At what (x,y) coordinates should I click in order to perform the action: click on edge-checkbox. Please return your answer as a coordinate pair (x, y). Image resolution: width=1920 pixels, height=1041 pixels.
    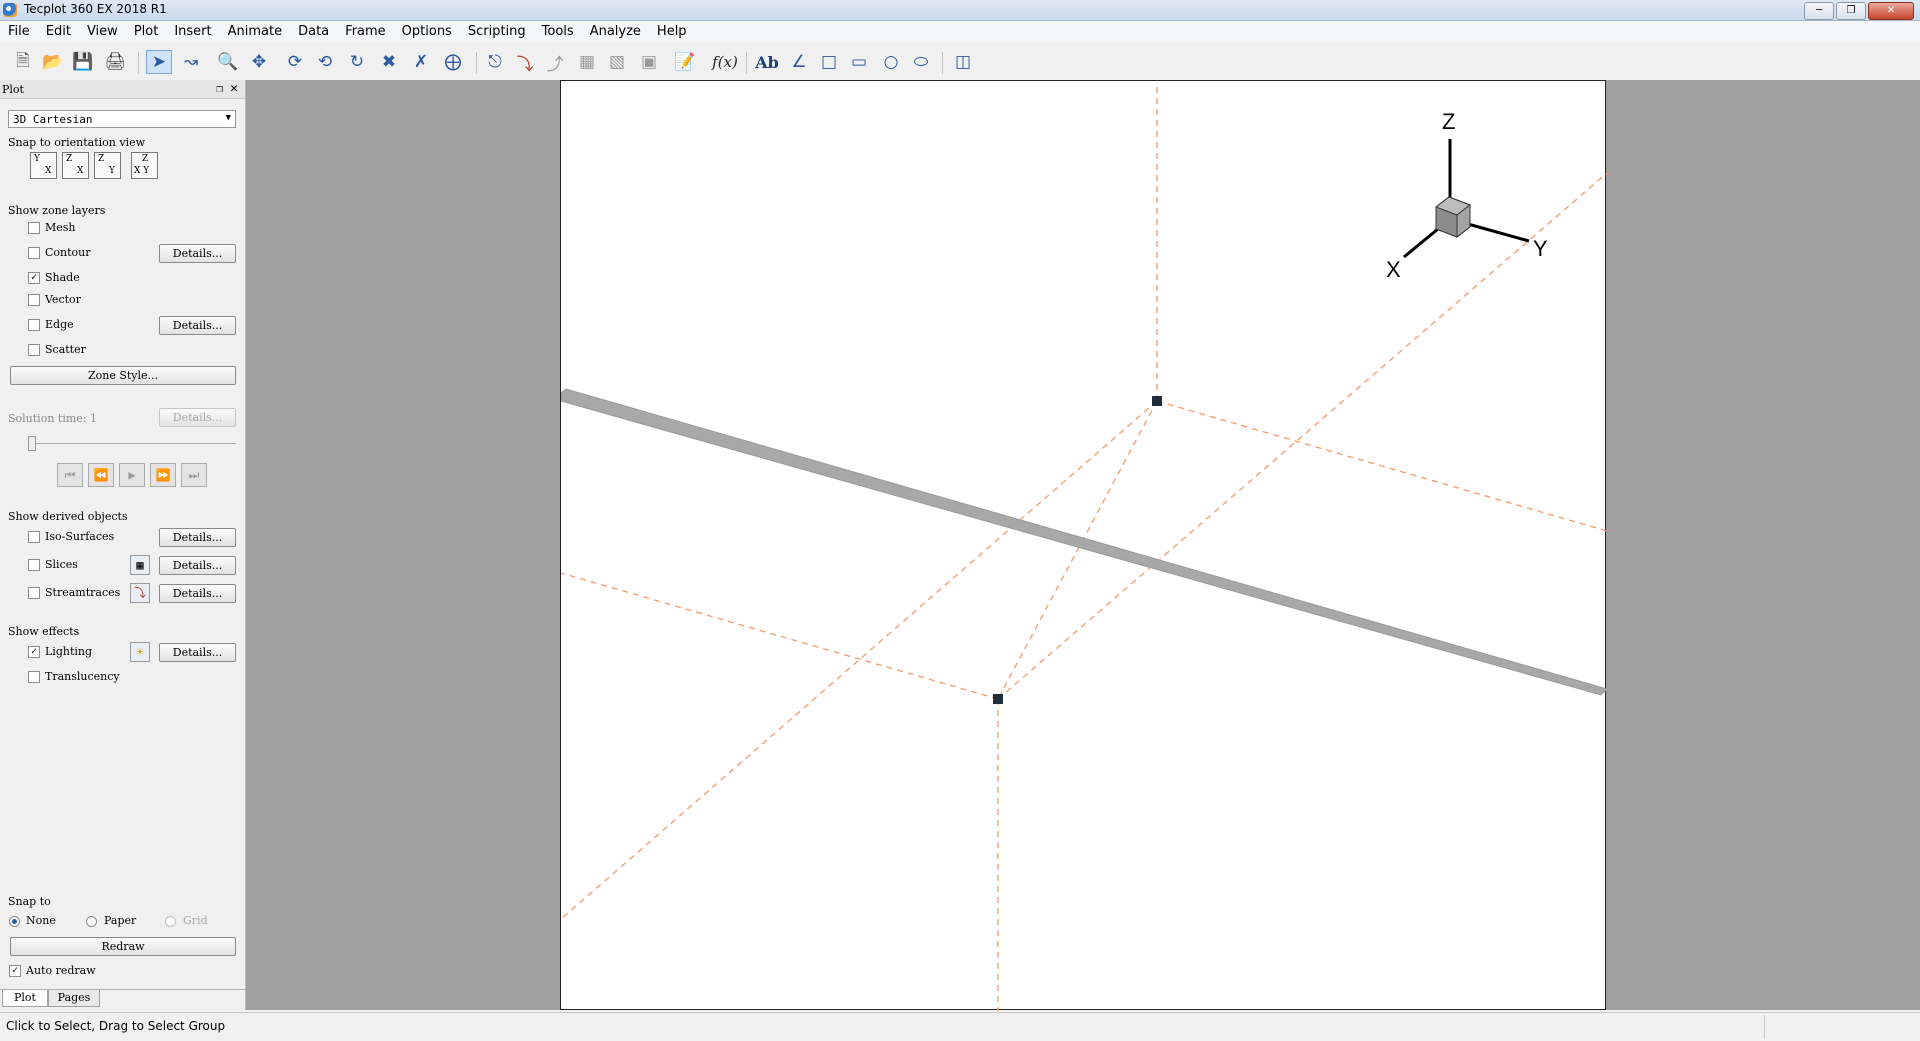
    Looking at the image, I should click on (34, 325).